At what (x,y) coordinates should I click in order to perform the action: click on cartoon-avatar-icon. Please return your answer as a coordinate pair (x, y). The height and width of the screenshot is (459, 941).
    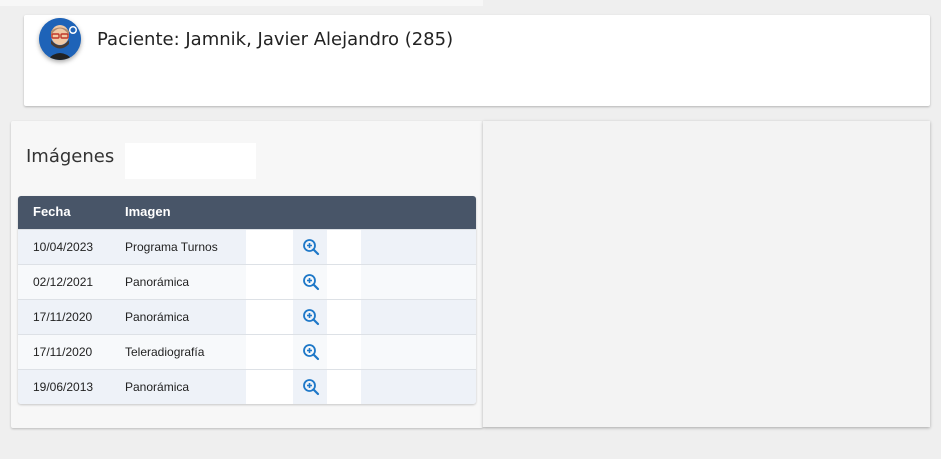
    Looking at the image, I should click on (60, 39).